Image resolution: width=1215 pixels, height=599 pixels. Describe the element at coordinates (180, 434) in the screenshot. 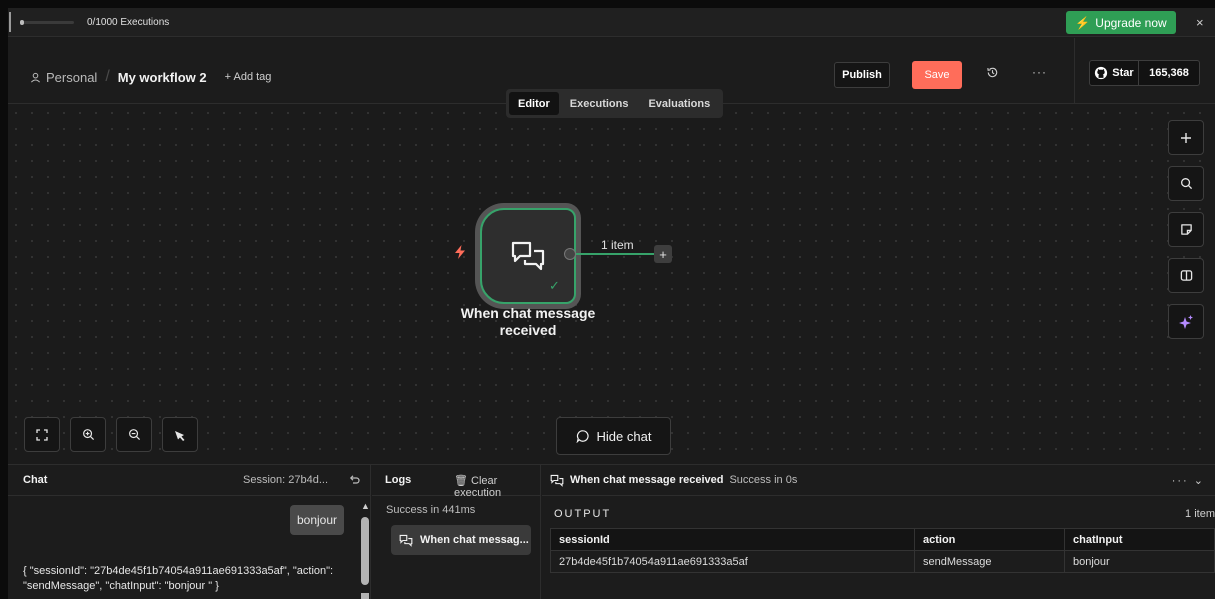

I see `tidy-up-icon` at that location.